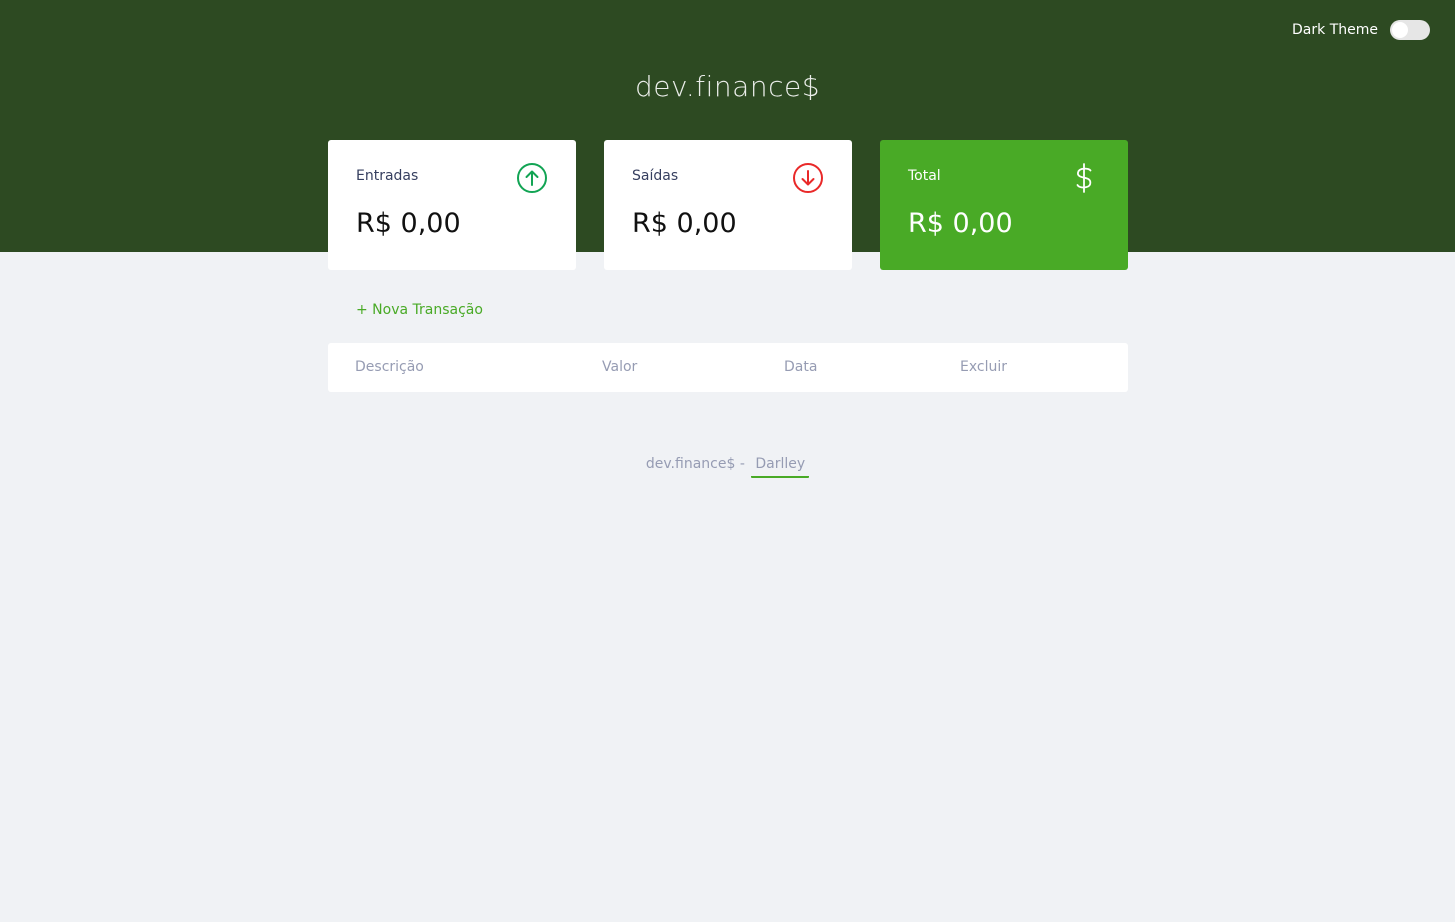  What do you see at coordinates (1004, 205) in the screenshot?
I see `total-card: Total R$ 0,00` at bounding box center [1004, 205].